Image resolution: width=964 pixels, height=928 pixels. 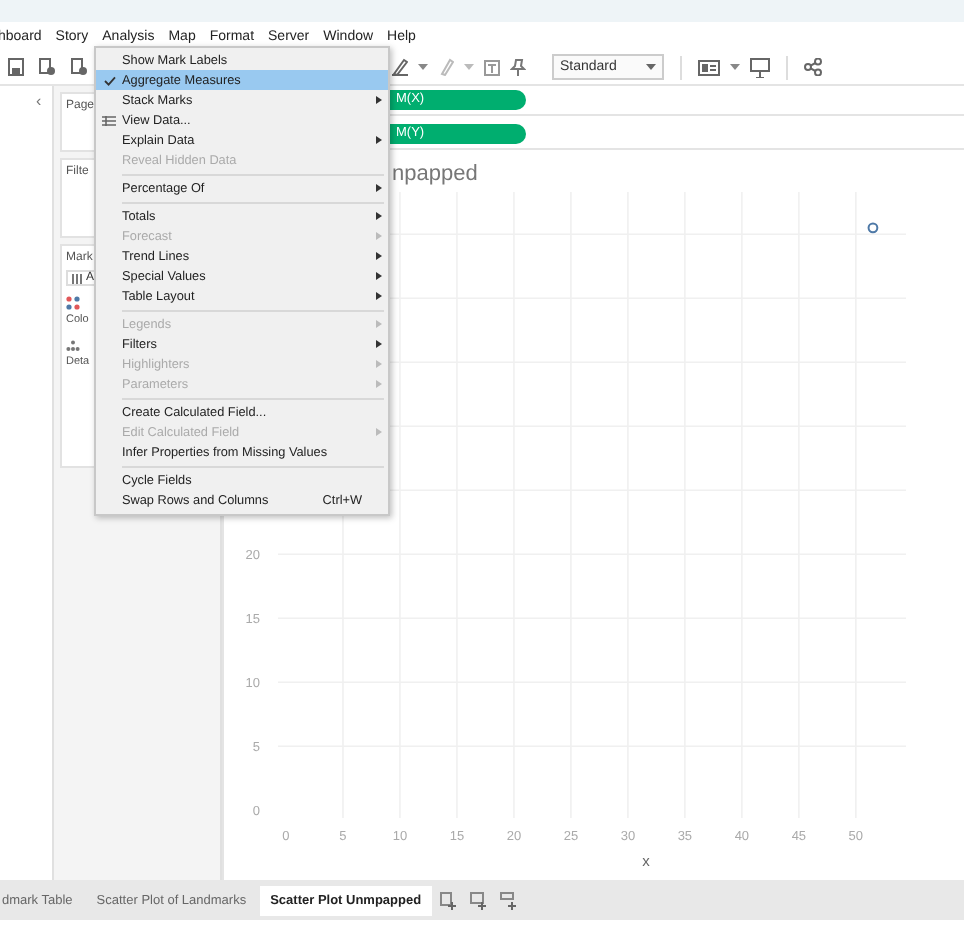 What do you see at coordinates (79, 67) in the screenshot?
I see `duplicate-sheet-icon` at bounding box center [79, 67].